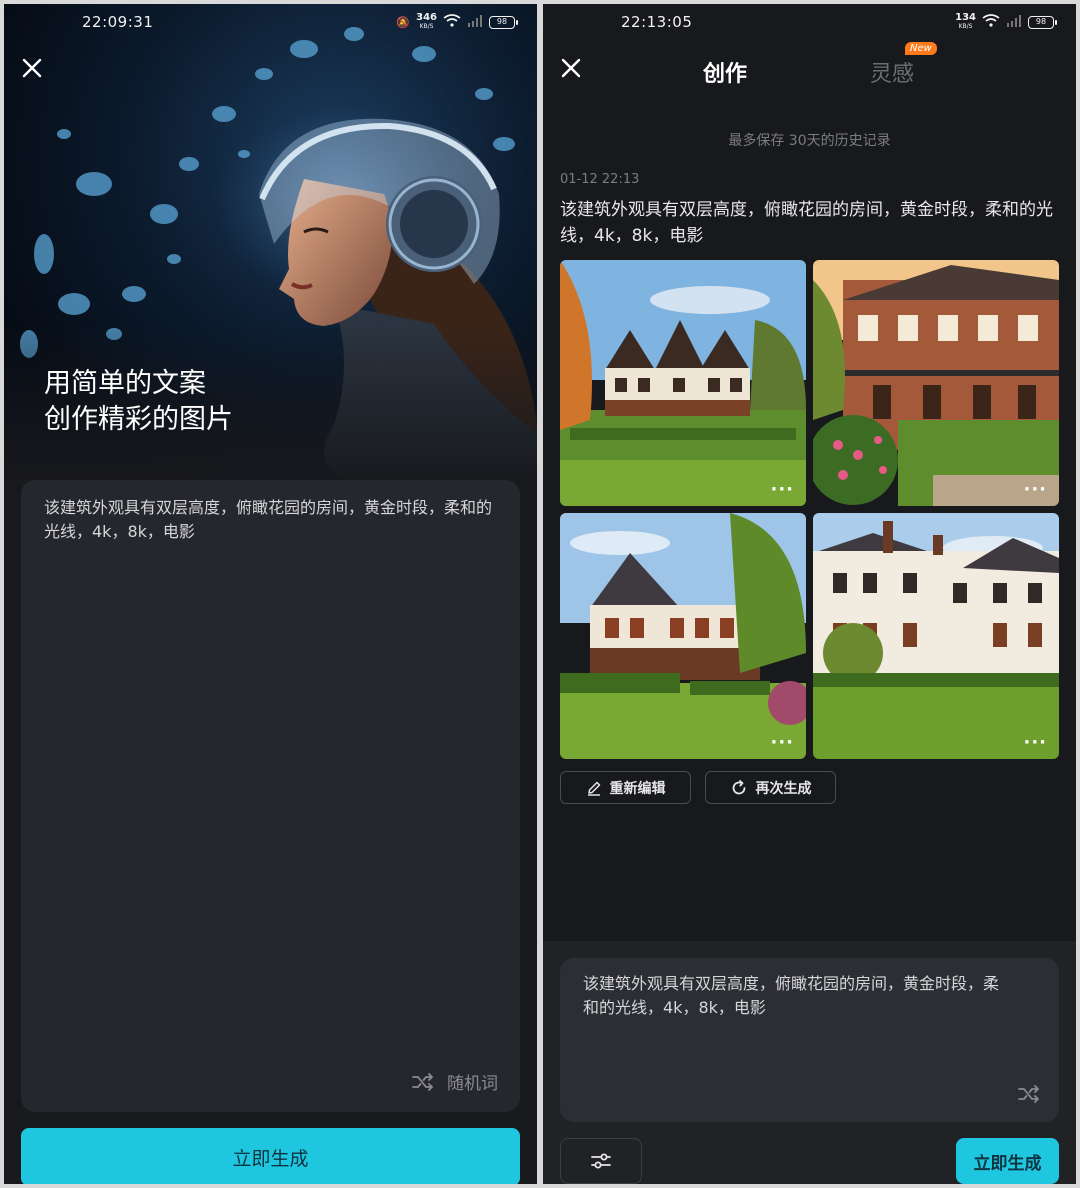 This screenshot has width=1080, height=1188. I want to click on history-note: 最多保存 30天的历史记录, so click(809, 141).